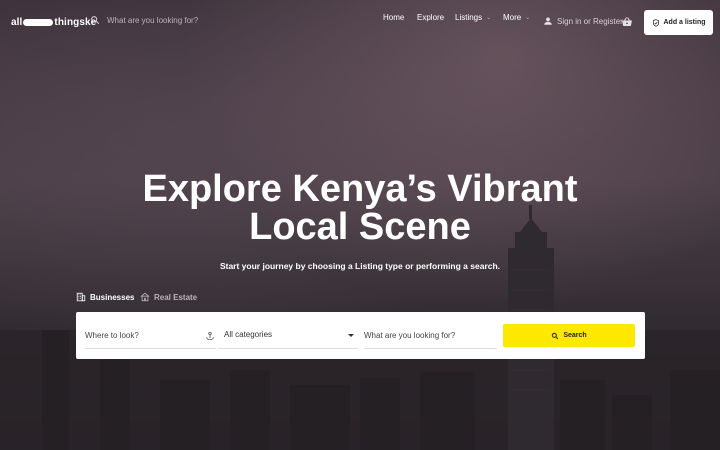 The height and width of the screenshot is (450, 720). Describe the element at coordinates (38, 22) in the screenshot. I see `logo-pill-shape` at that location.